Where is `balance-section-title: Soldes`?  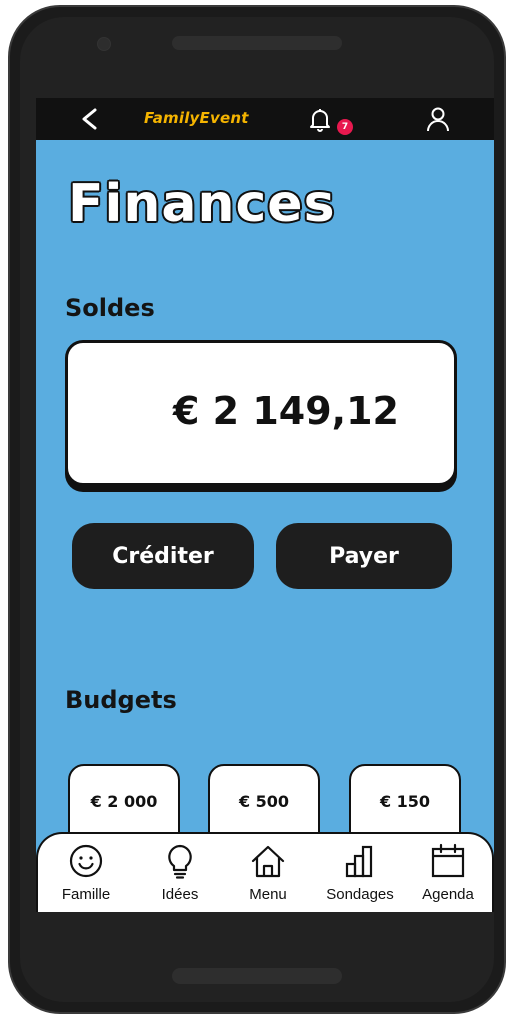
balance-section-title: Soldes is located at coordinates (110, 308).